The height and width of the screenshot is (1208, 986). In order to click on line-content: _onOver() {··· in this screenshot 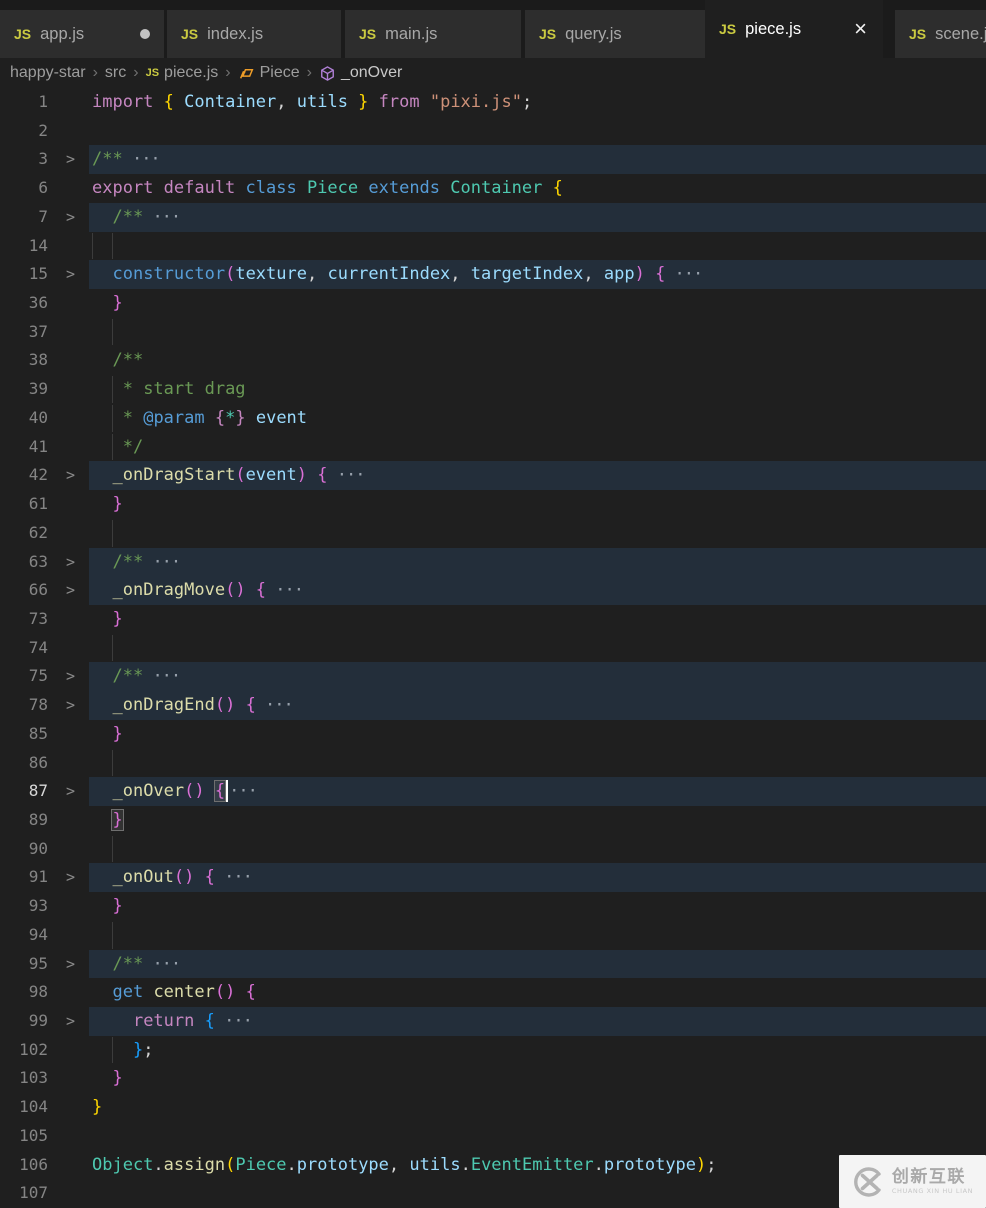, I will do `click(537, 791)`.